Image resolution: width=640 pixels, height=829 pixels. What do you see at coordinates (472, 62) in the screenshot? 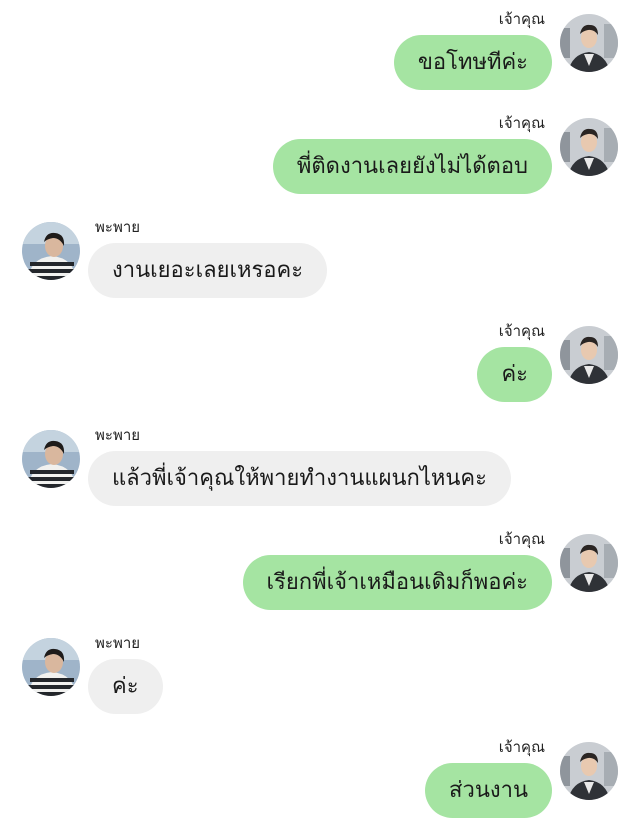
I see `outgoing-bubble: ขอโทษทีค่ะ` at bounding box center [472, 62].